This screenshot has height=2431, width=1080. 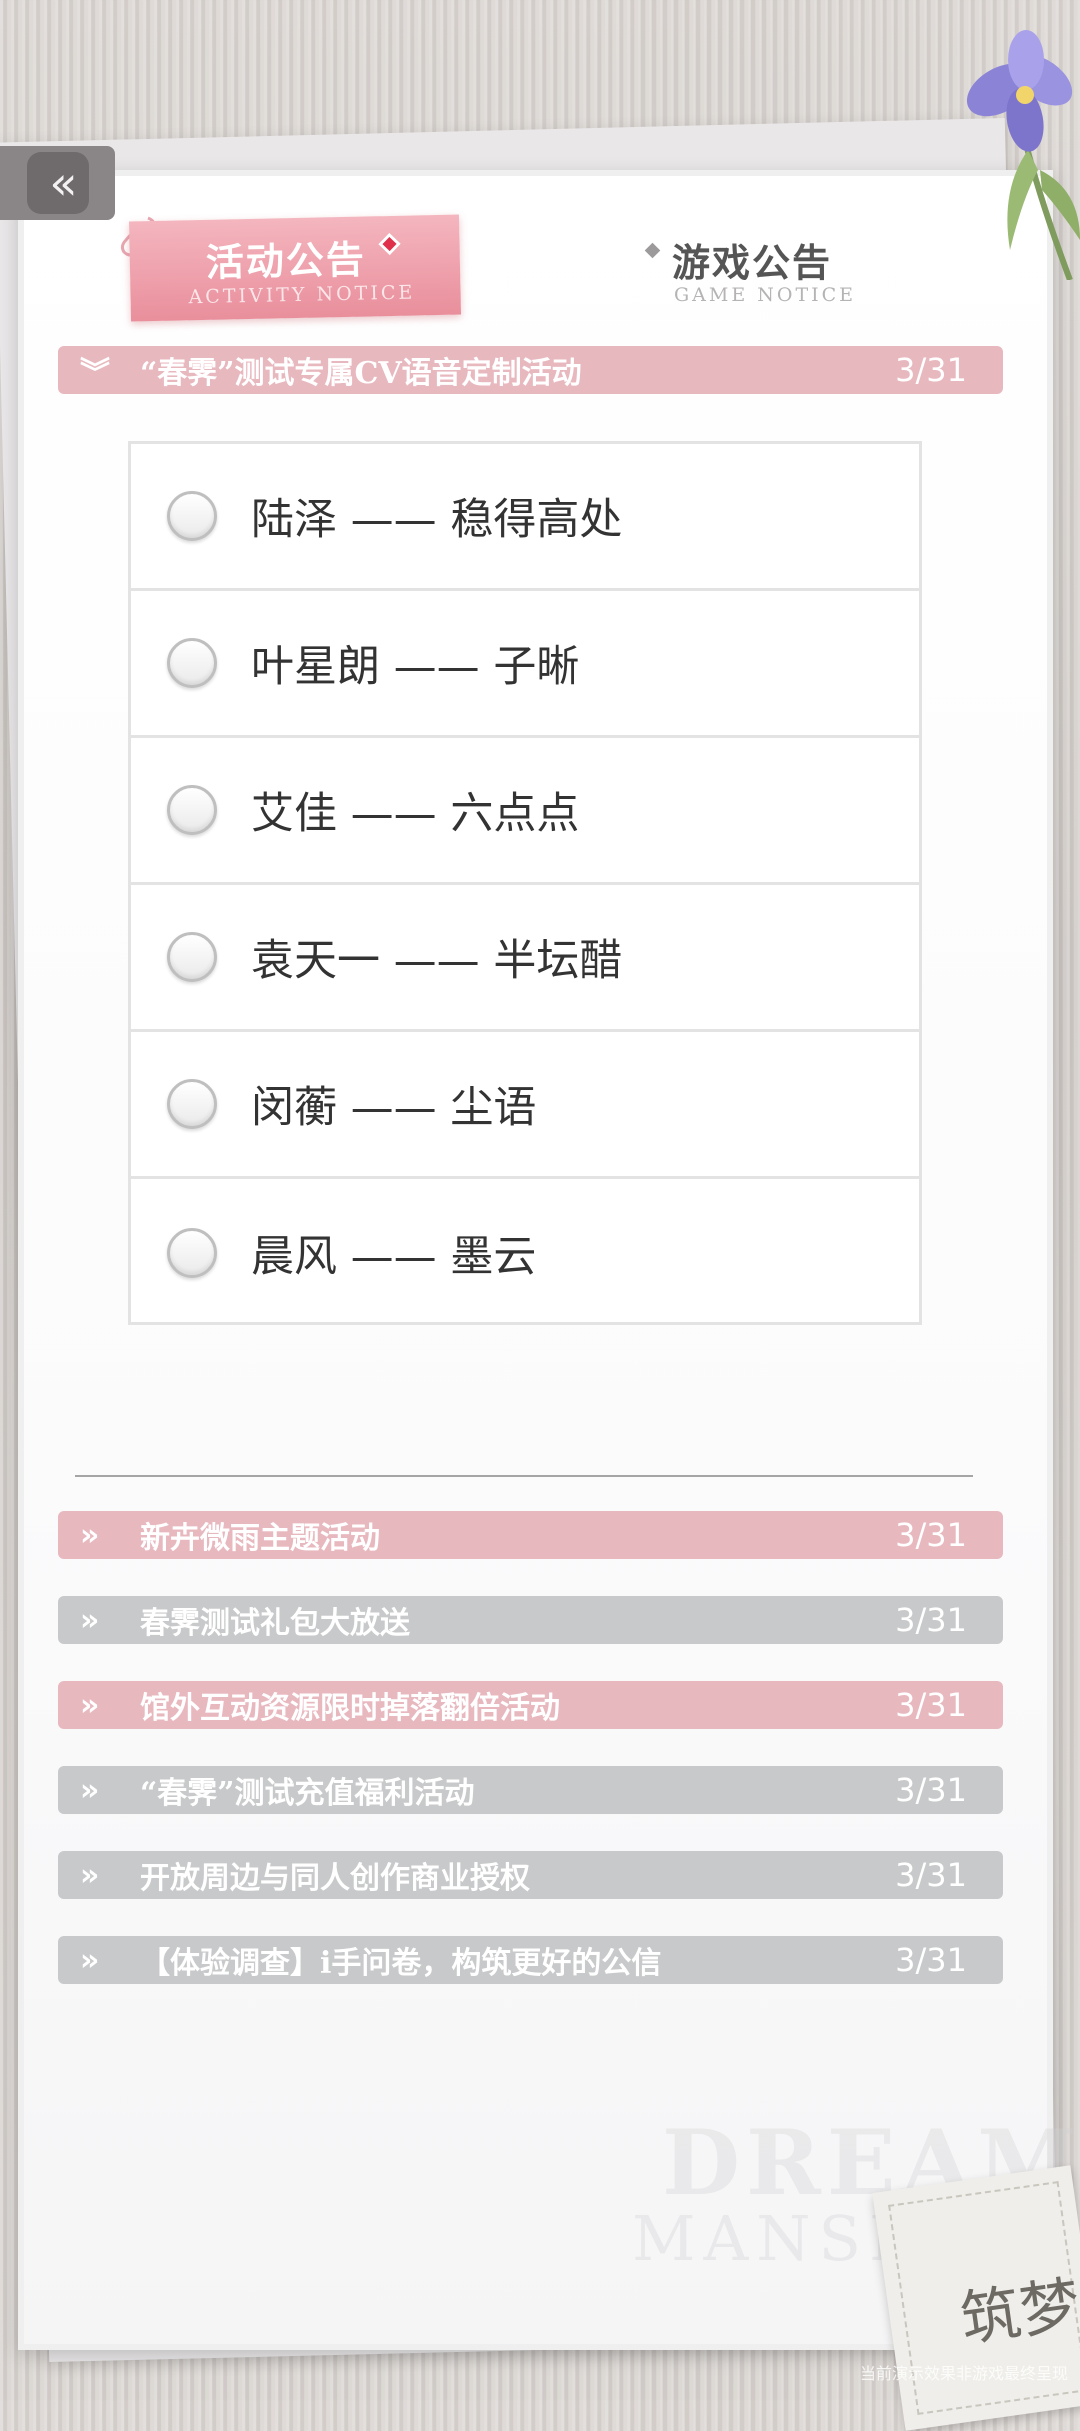 I want to click on notice-title: 新卉微雨主题活动, so click(x=260, y=1538).